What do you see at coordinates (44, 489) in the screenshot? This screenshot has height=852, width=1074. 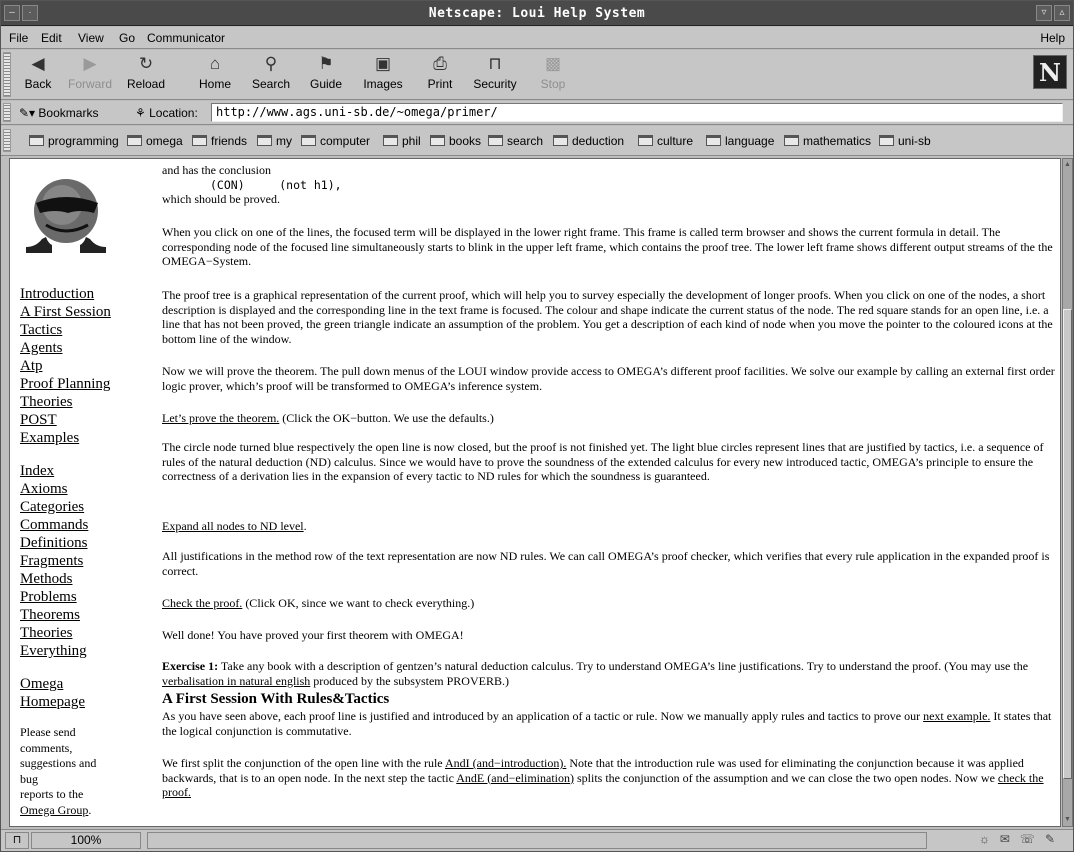 I see `index-link-axioms: Axioms` at bounding box center [44, 489].